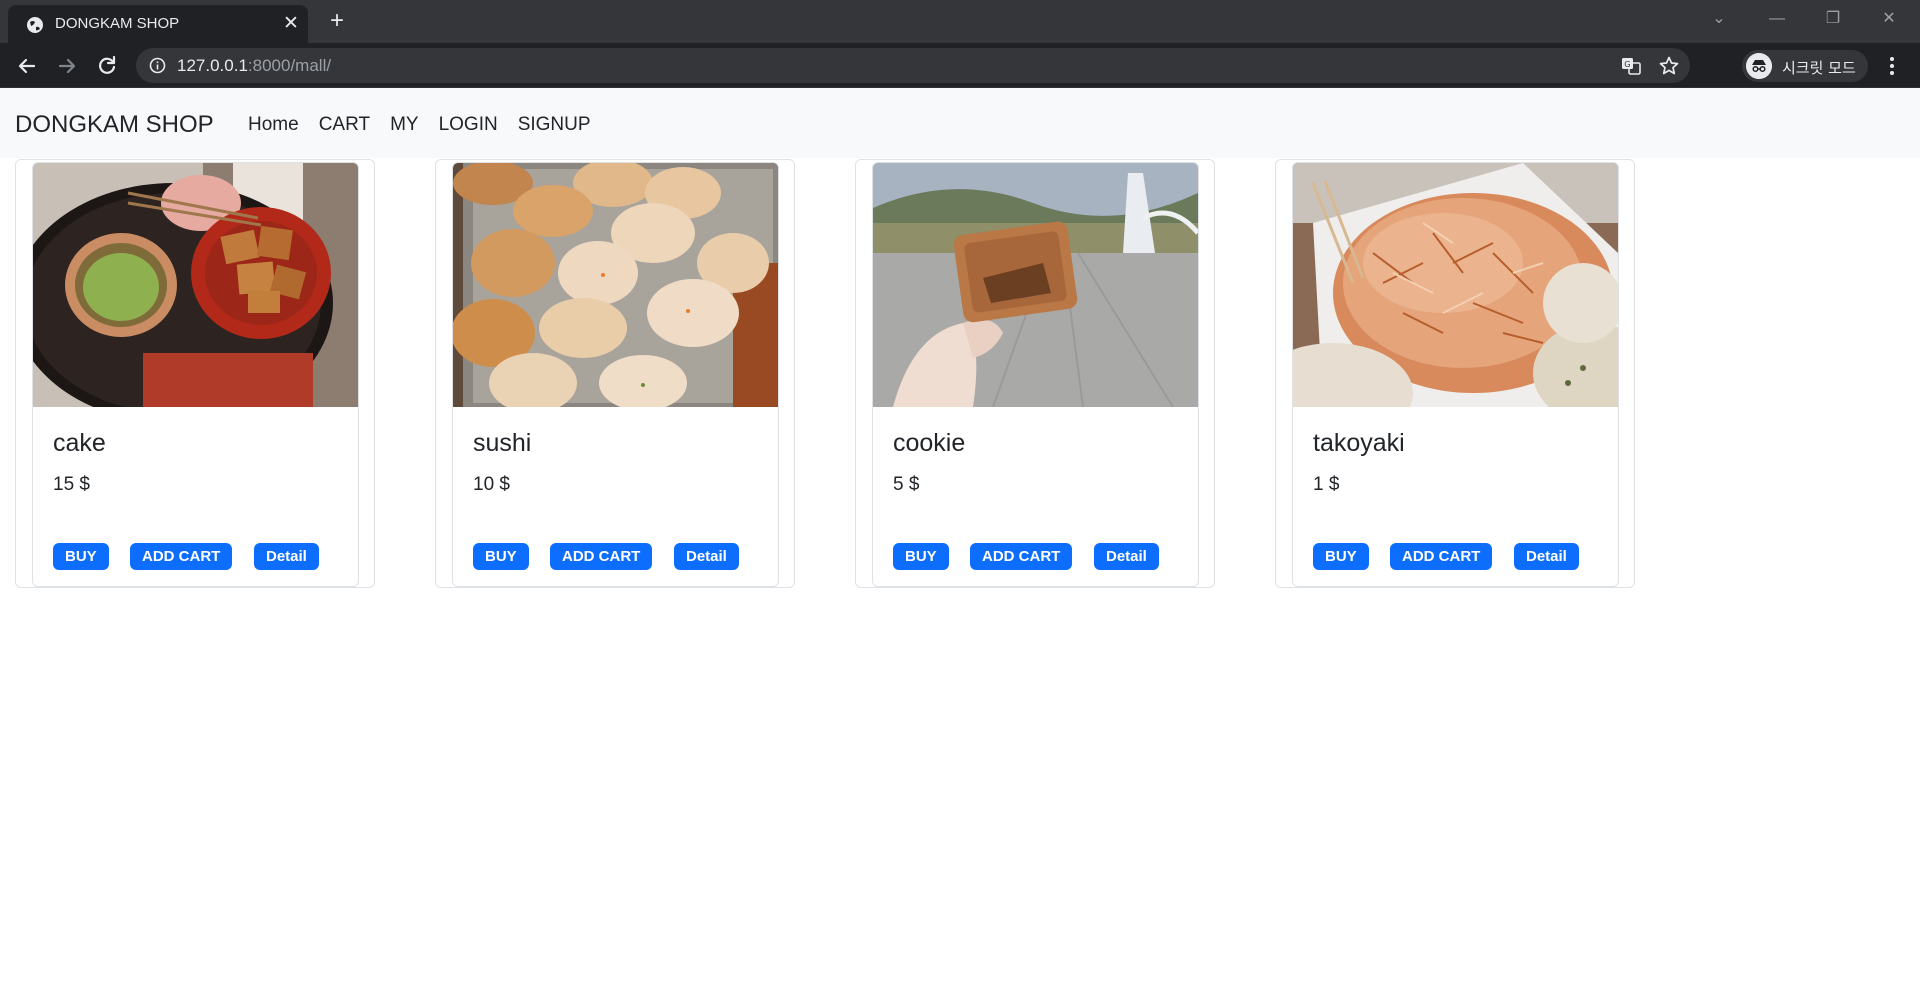 This screenshot has height=990, width=1920. I want to click on nav-links: Home CART MY LOGIN SIGNUP, so click(429, 125).